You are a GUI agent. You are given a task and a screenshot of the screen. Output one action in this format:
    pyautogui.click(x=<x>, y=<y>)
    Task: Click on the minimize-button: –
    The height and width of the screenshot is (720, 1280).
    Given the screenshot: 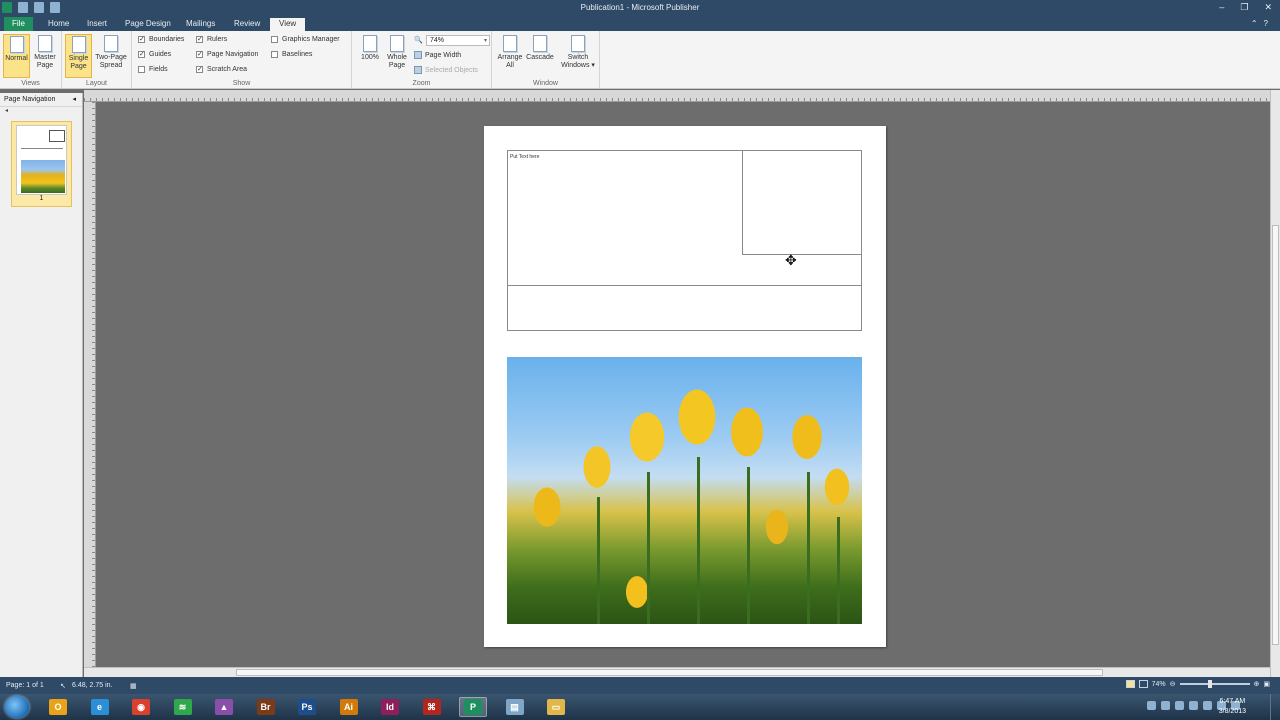 What is the action you would take?
    pyautogui.click(x=1221, y=7)
    